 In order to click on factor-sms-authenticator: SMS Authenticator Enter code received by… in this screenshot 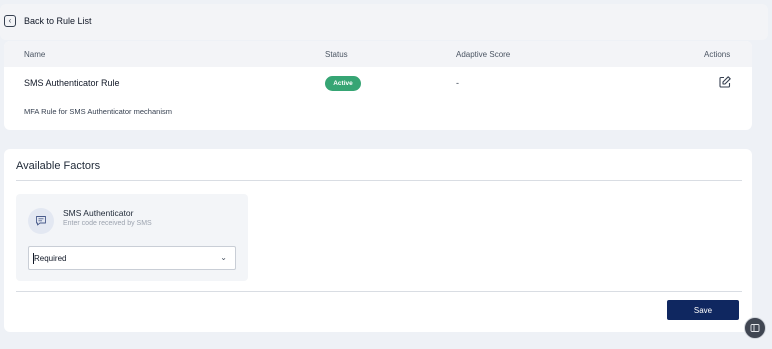, I will do `click(132, 237)`.